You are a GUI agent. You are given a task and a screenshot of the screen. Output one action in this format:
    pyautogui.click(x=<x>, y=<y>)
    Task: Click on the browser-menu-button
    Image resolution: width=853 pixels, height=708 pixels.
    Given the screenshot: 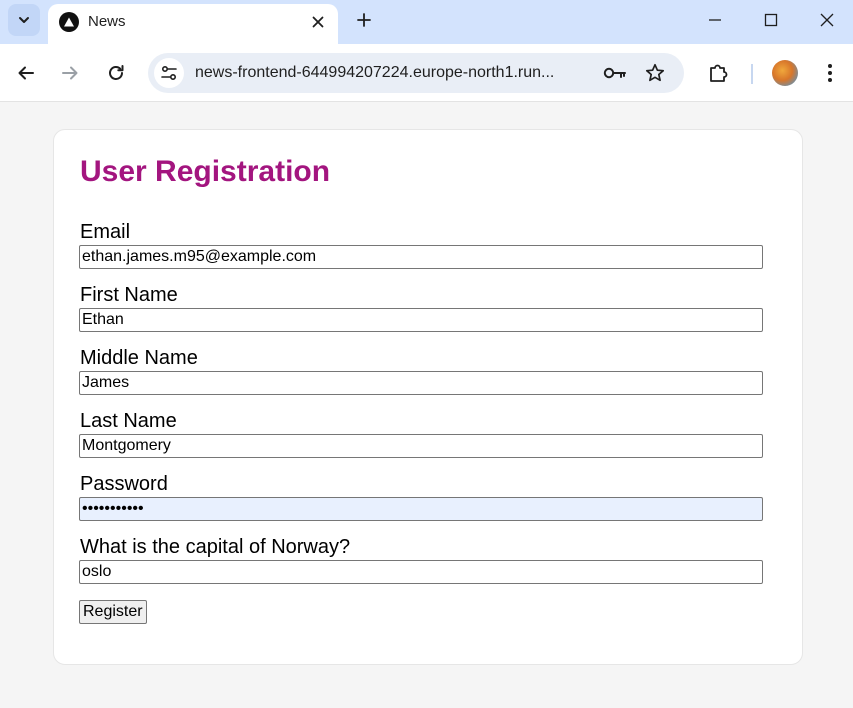 What is the action you would take?
    pyautogui.click(x=830, y=73)
    